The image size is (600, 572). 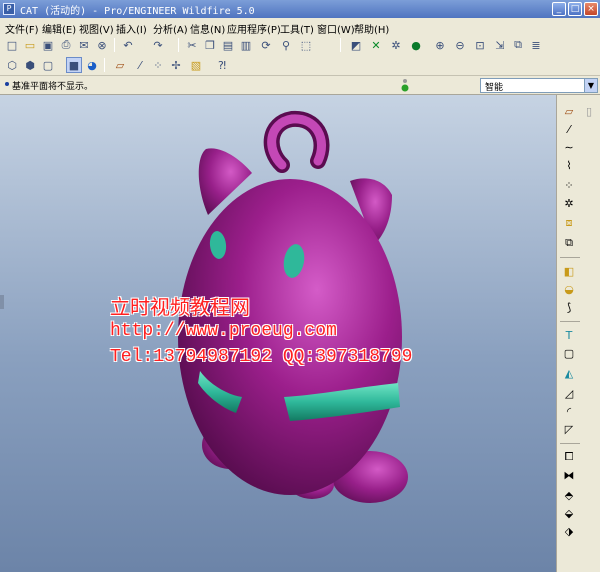 I want to click on cut-icon: ✂, so click(x=192, y=45).